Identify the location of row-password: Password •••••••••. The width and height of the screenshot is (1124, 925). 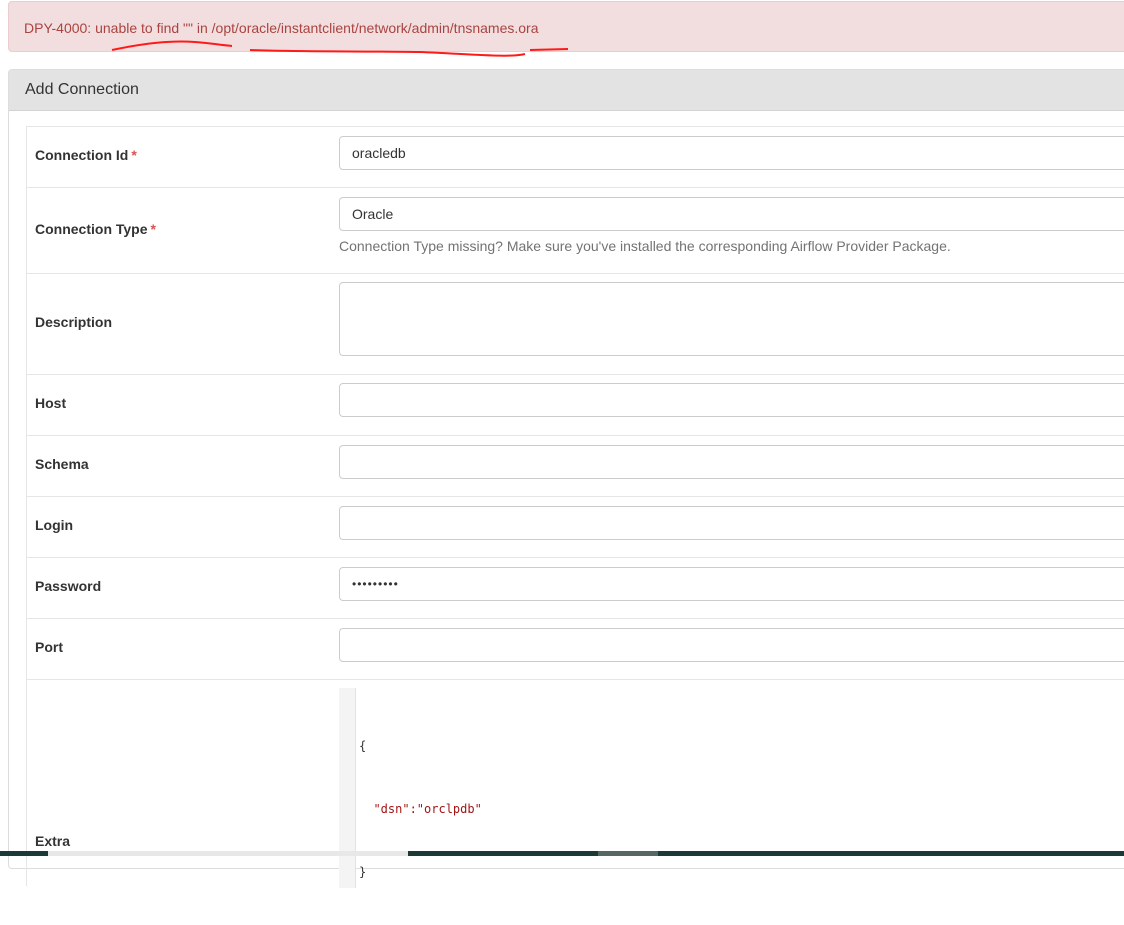
(575, 588).